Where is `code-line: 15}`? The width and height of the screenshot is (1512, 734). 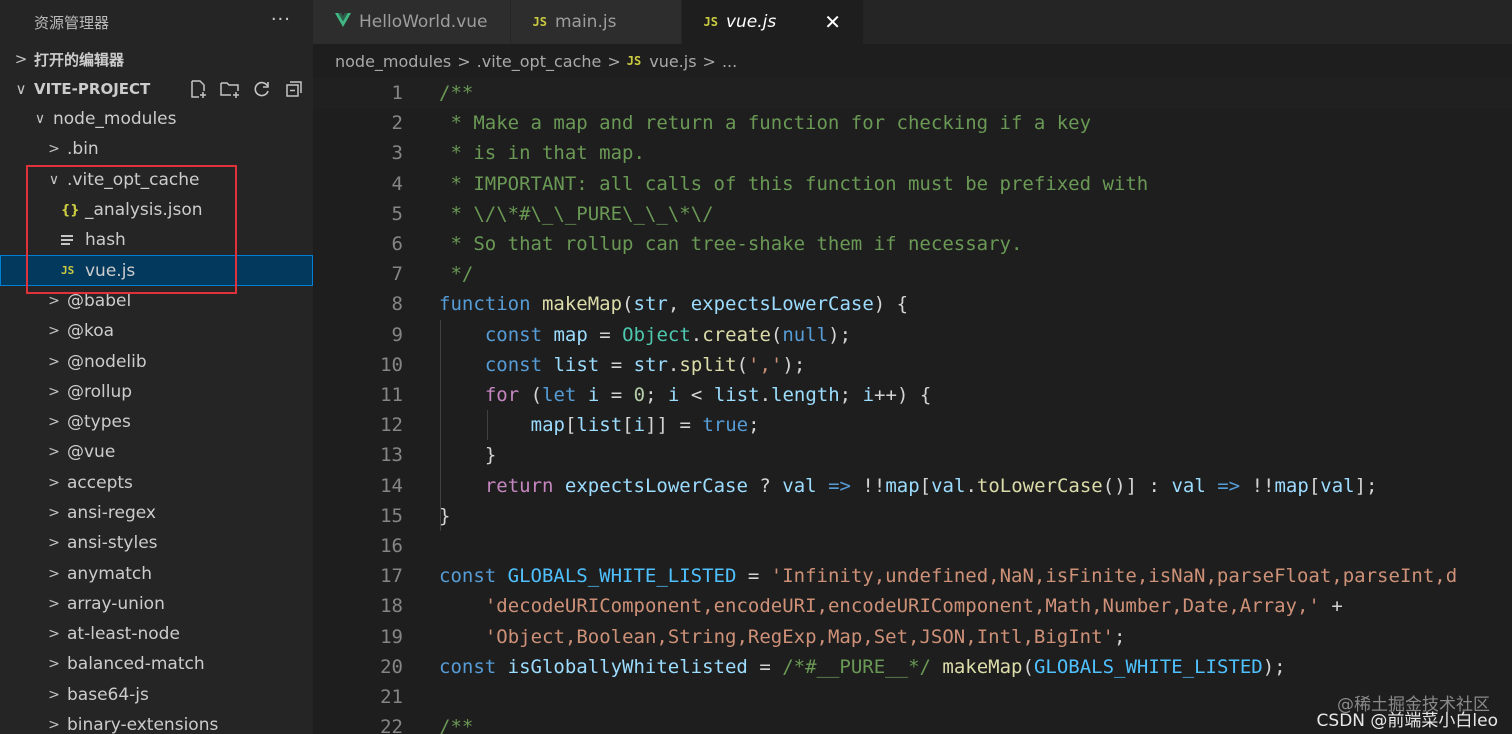 code-line: 15} is located at coordinates (912, 516).